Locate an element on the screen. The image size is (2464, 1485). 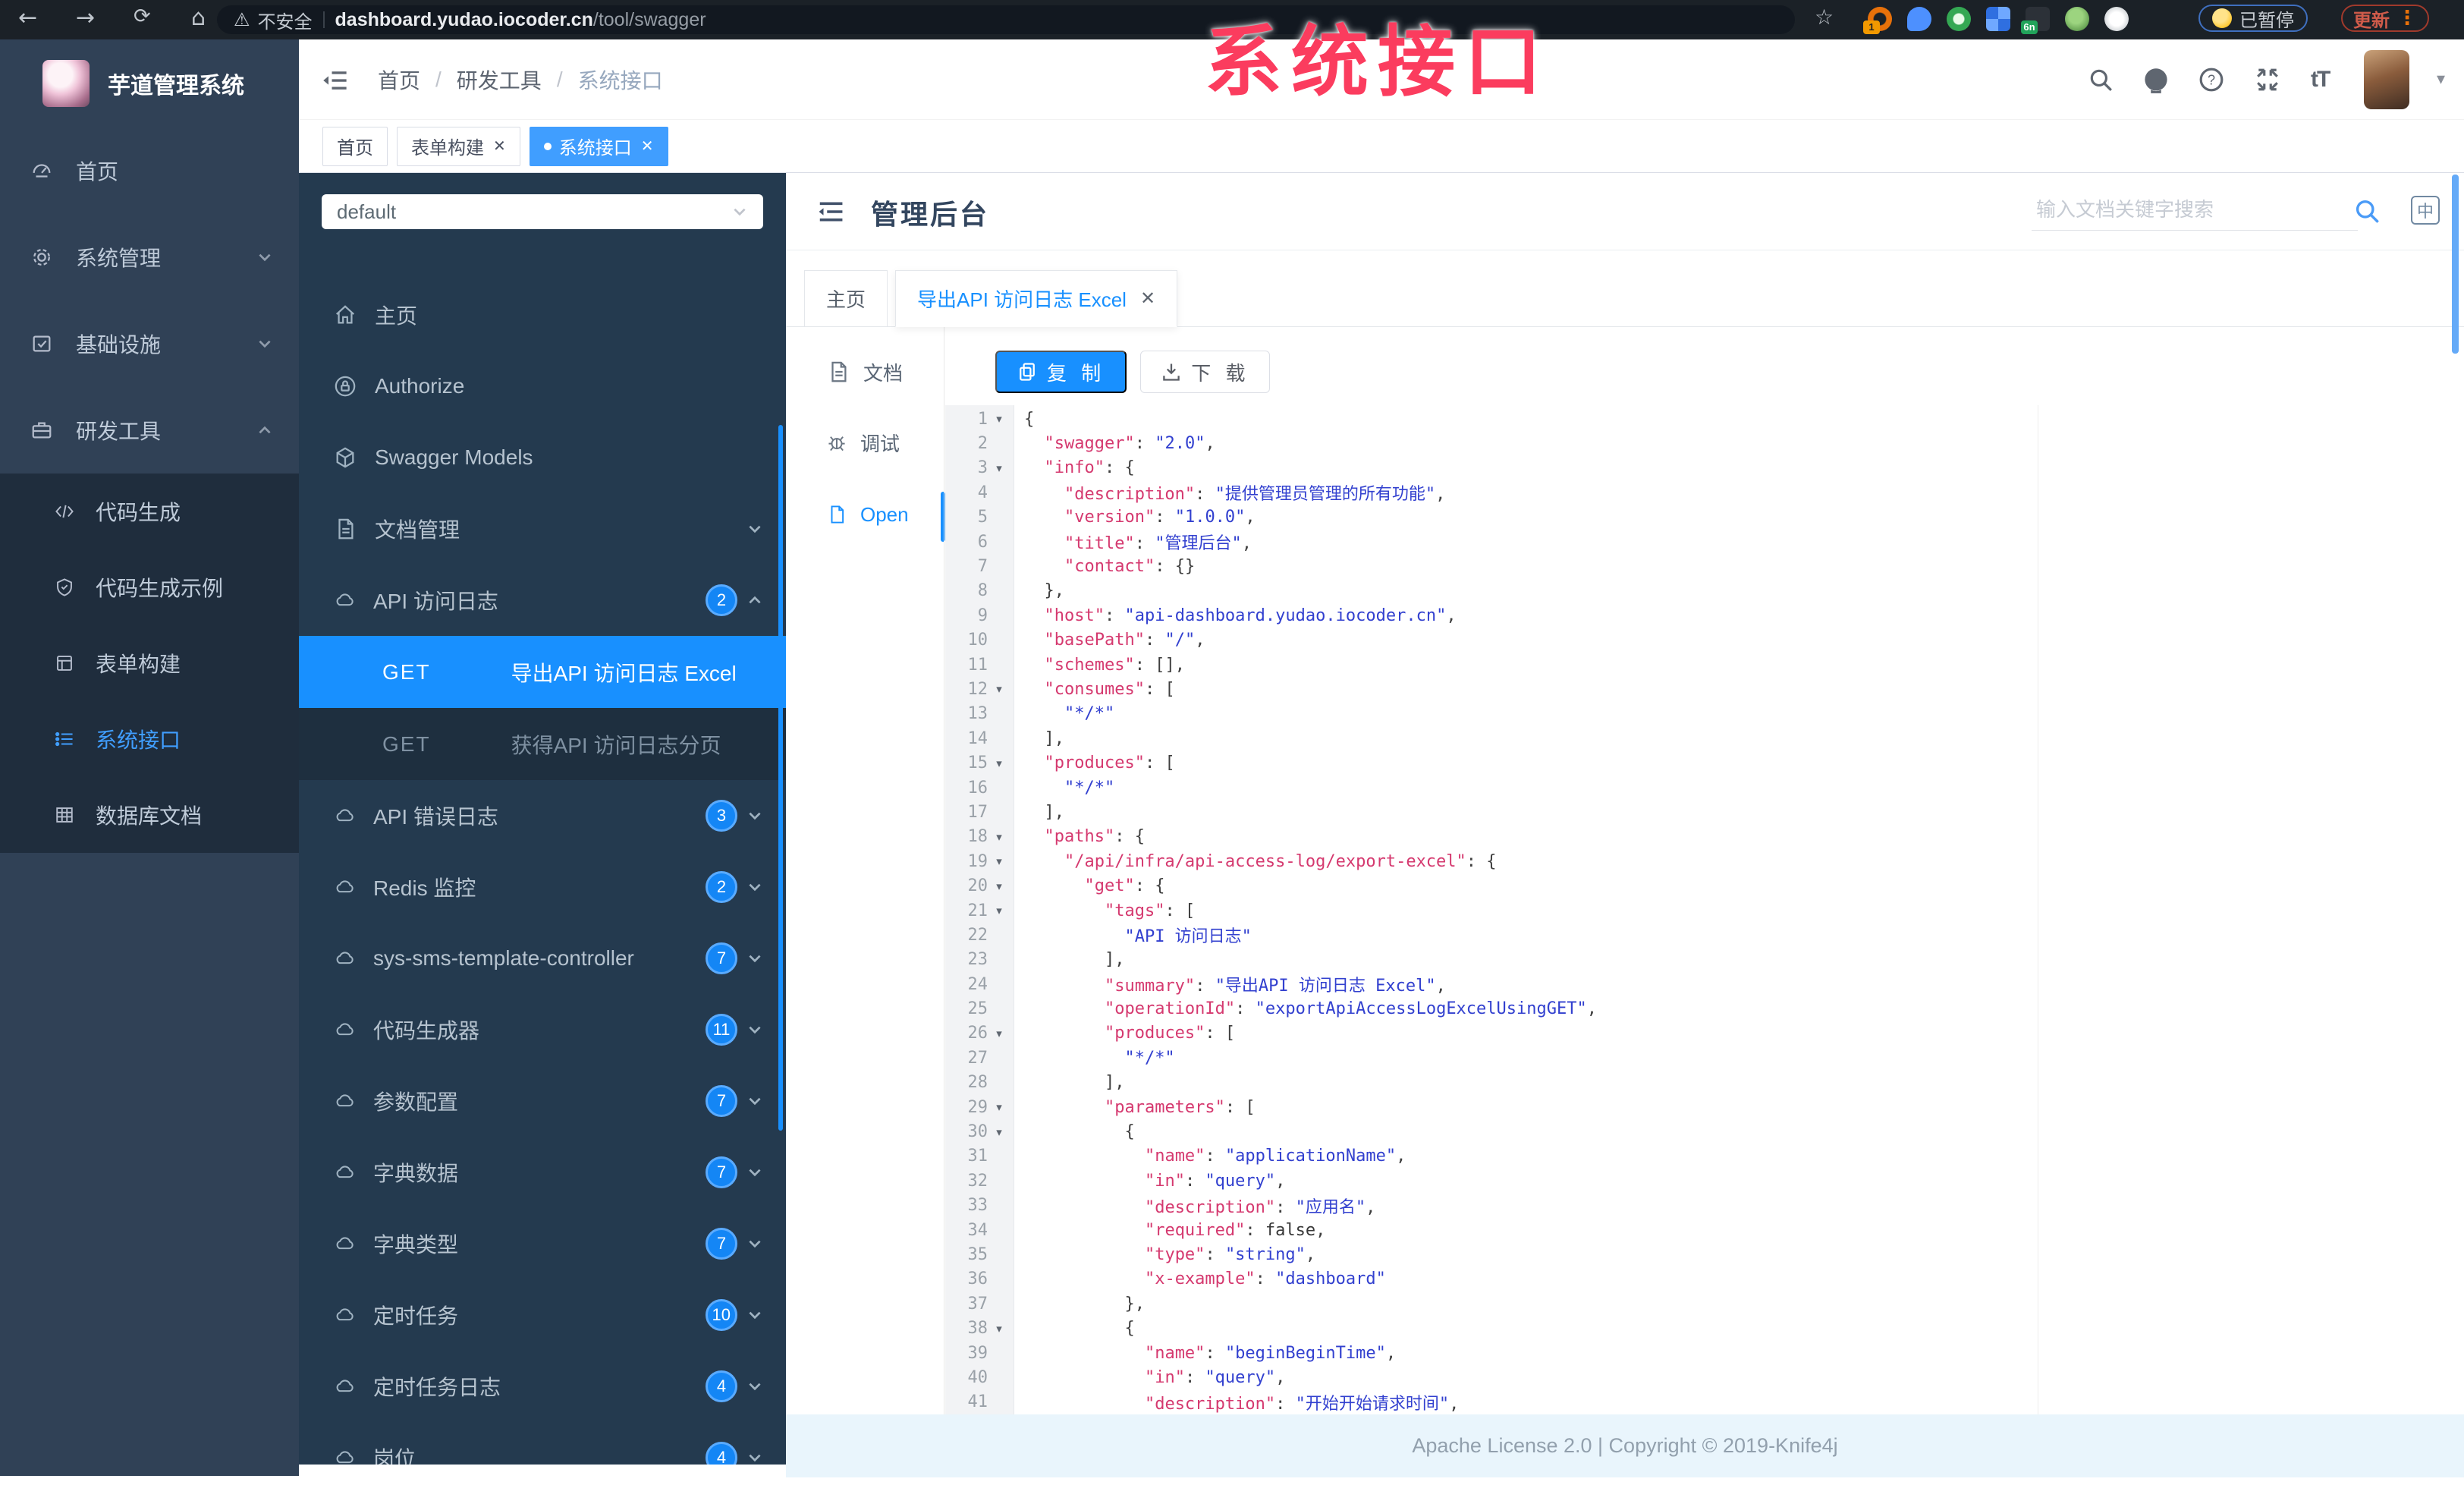
knife4j-item-dict-type: 字典类型 7 is located at coordinates (542, 1243).